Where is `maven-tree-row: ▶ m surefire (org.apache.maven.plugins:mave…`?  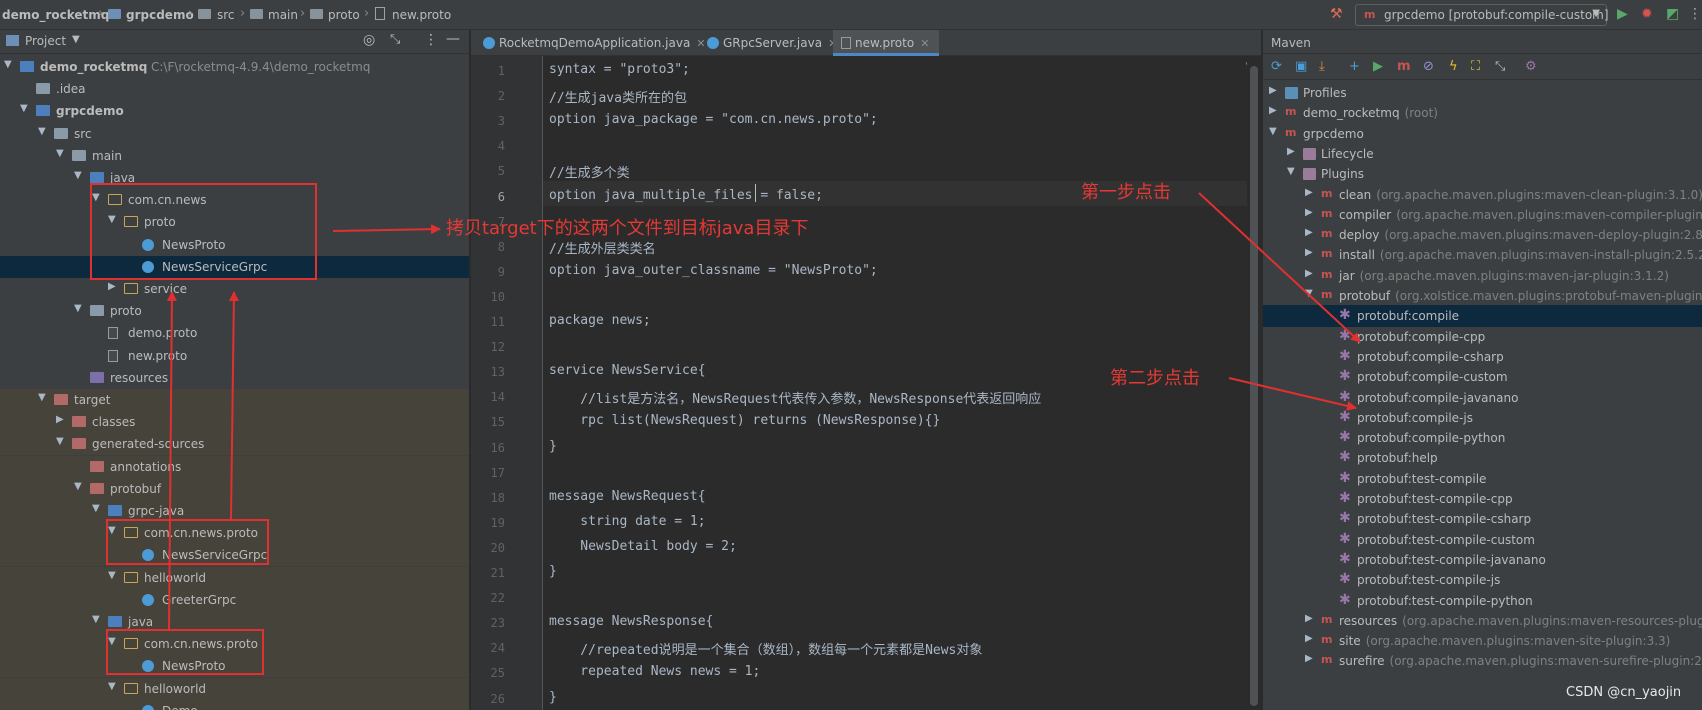 maven-tree-row: ▶ m surefire (org.apache.maven.plugins:mave… is located at coordinates (1482, 661).